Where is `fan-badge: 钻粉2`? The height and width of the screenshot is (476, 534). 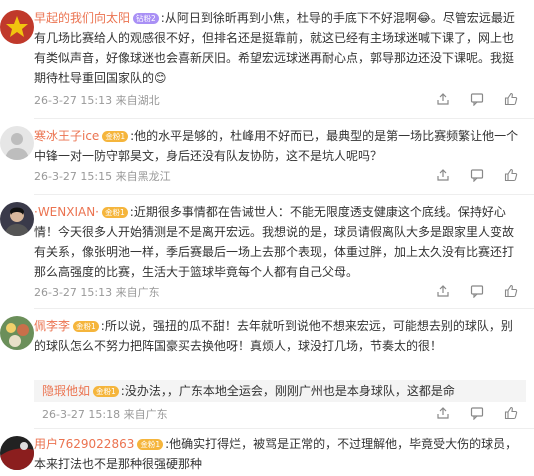
fan-badge: 钻粉2 is located at coordinates (146, 18).